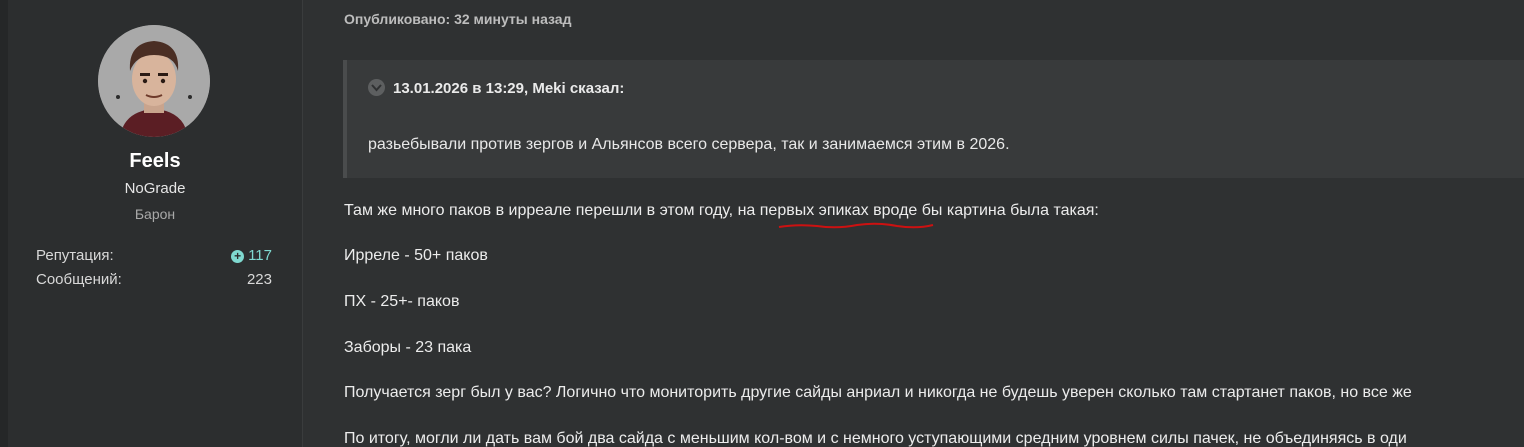 This screenshot has height=447, width=1524. Describe the element at coordinates (154, 257) in the screenshot. I see `stat-reputation: Репутация: +117` at that location.